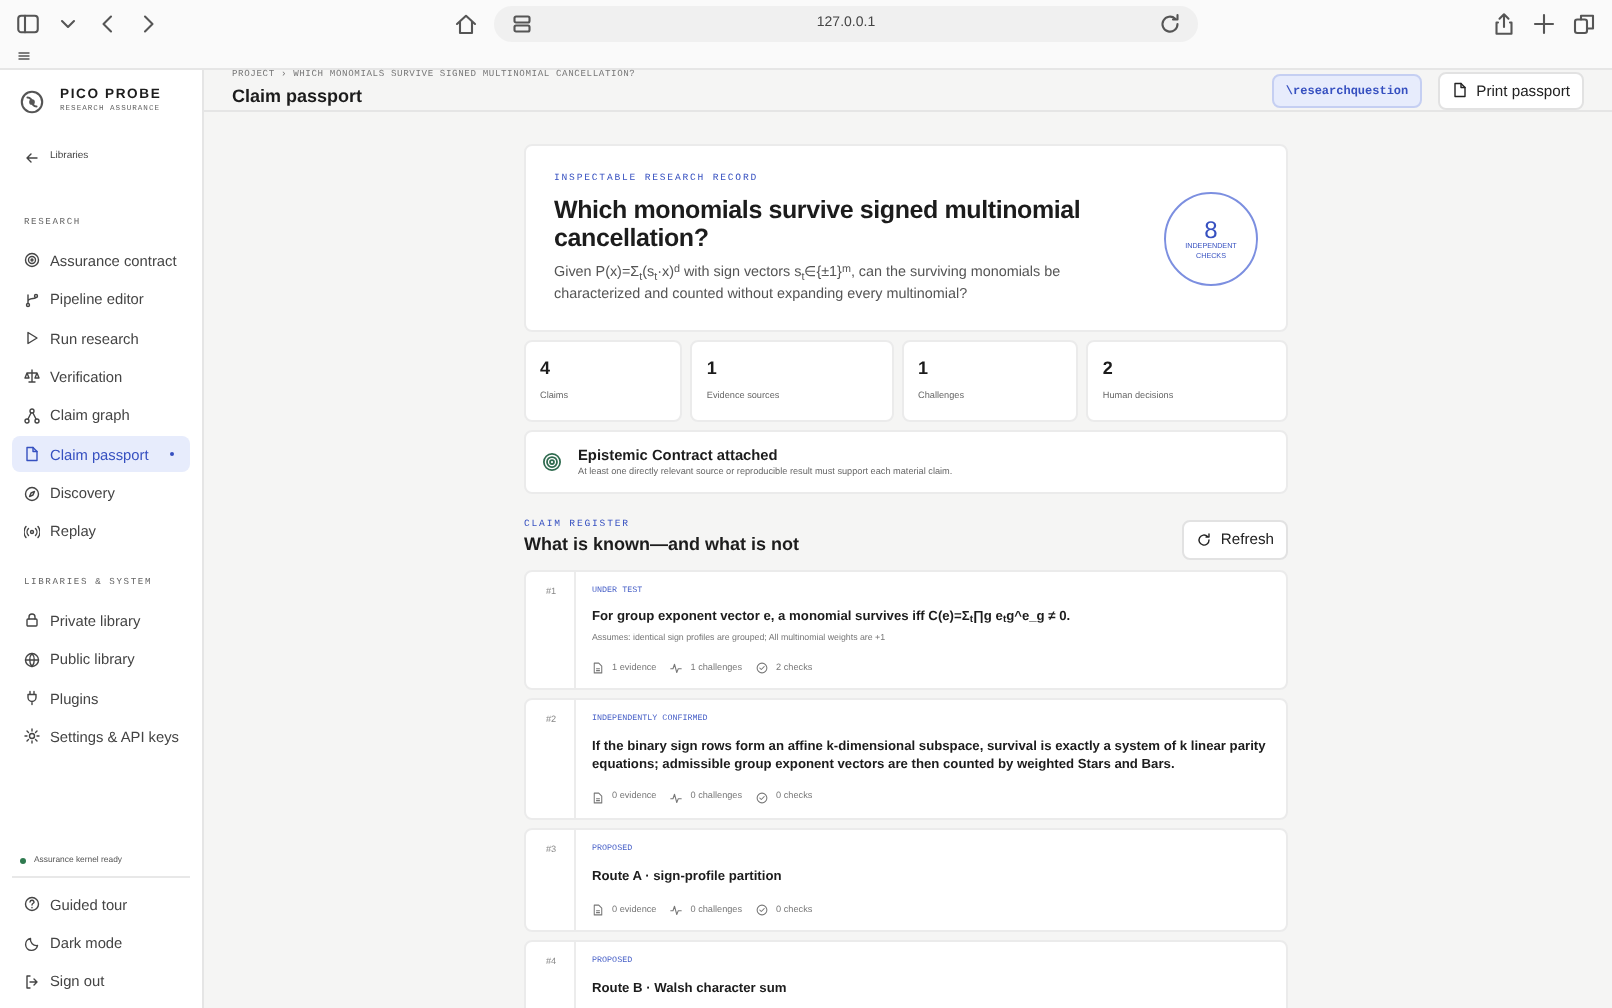  What do you see at coordinates (1108, 368) in the screenshot?
I see `stat-value: 2` at bounding box center [1108, 368].